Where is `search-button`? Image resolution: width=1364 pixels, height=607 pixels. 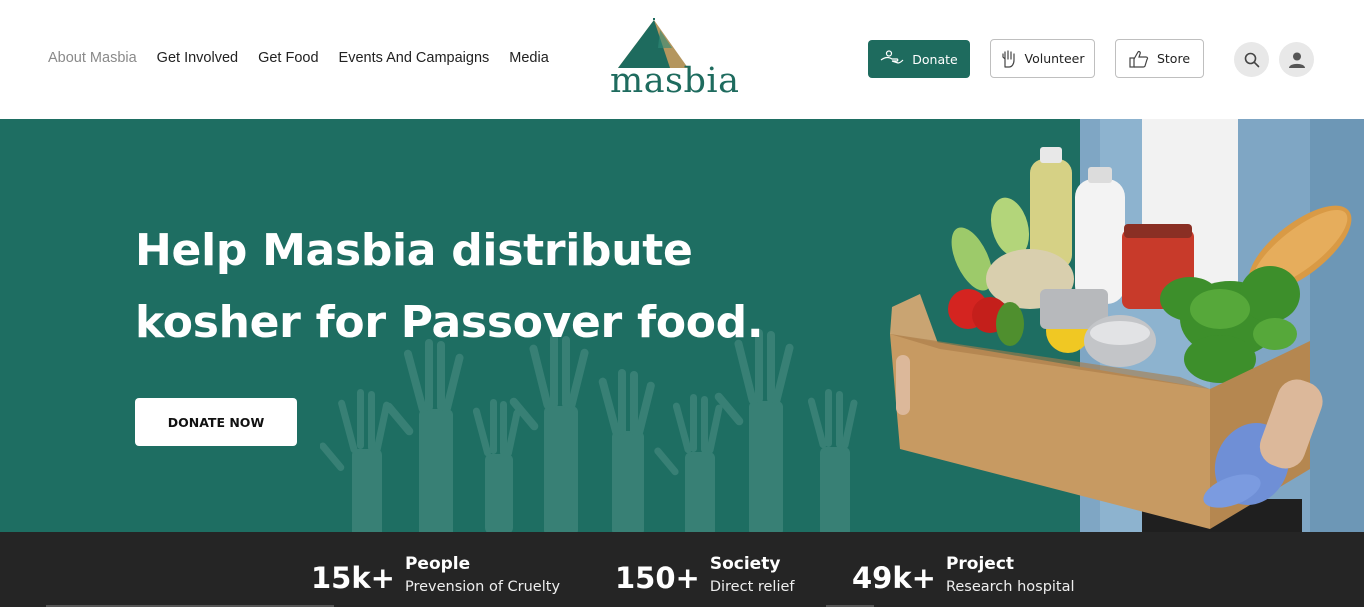
search-button is located at coordinates (1251, 59).